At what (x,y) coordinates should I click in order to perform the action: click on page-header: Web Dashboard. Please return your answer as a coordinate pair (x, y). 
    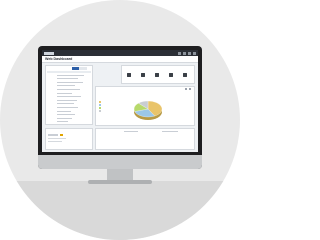
    Looking at the image, I should click on (120, 59).